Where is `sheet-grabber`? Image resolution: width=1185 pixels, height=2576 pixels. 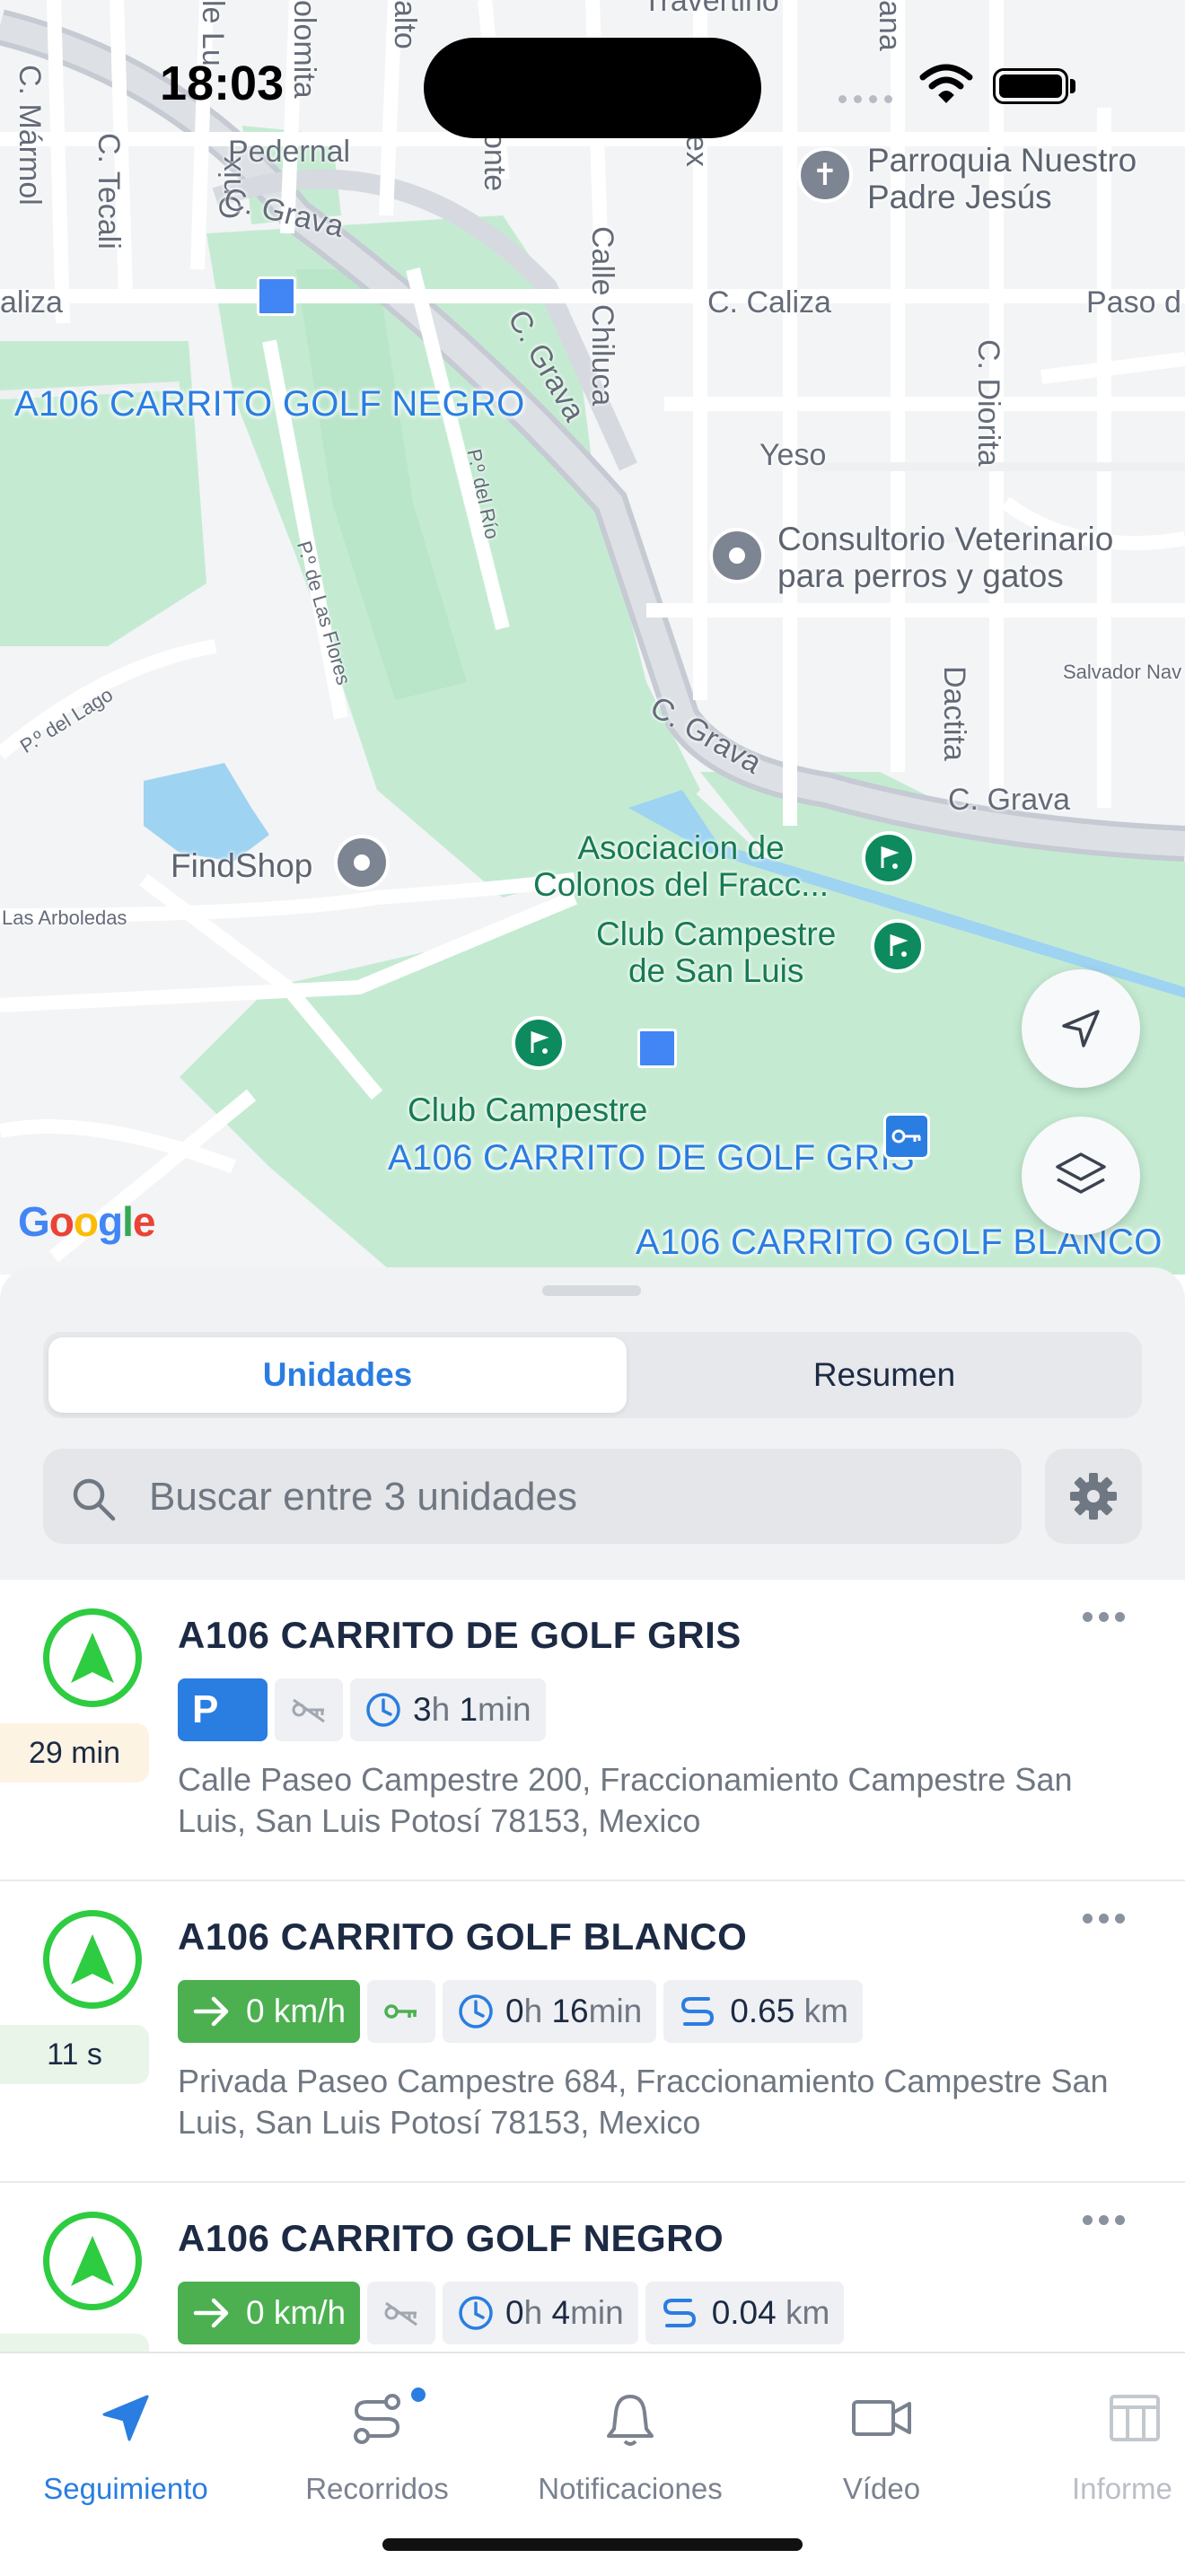
sheet-grabber is located at coordinates (591, 1290).